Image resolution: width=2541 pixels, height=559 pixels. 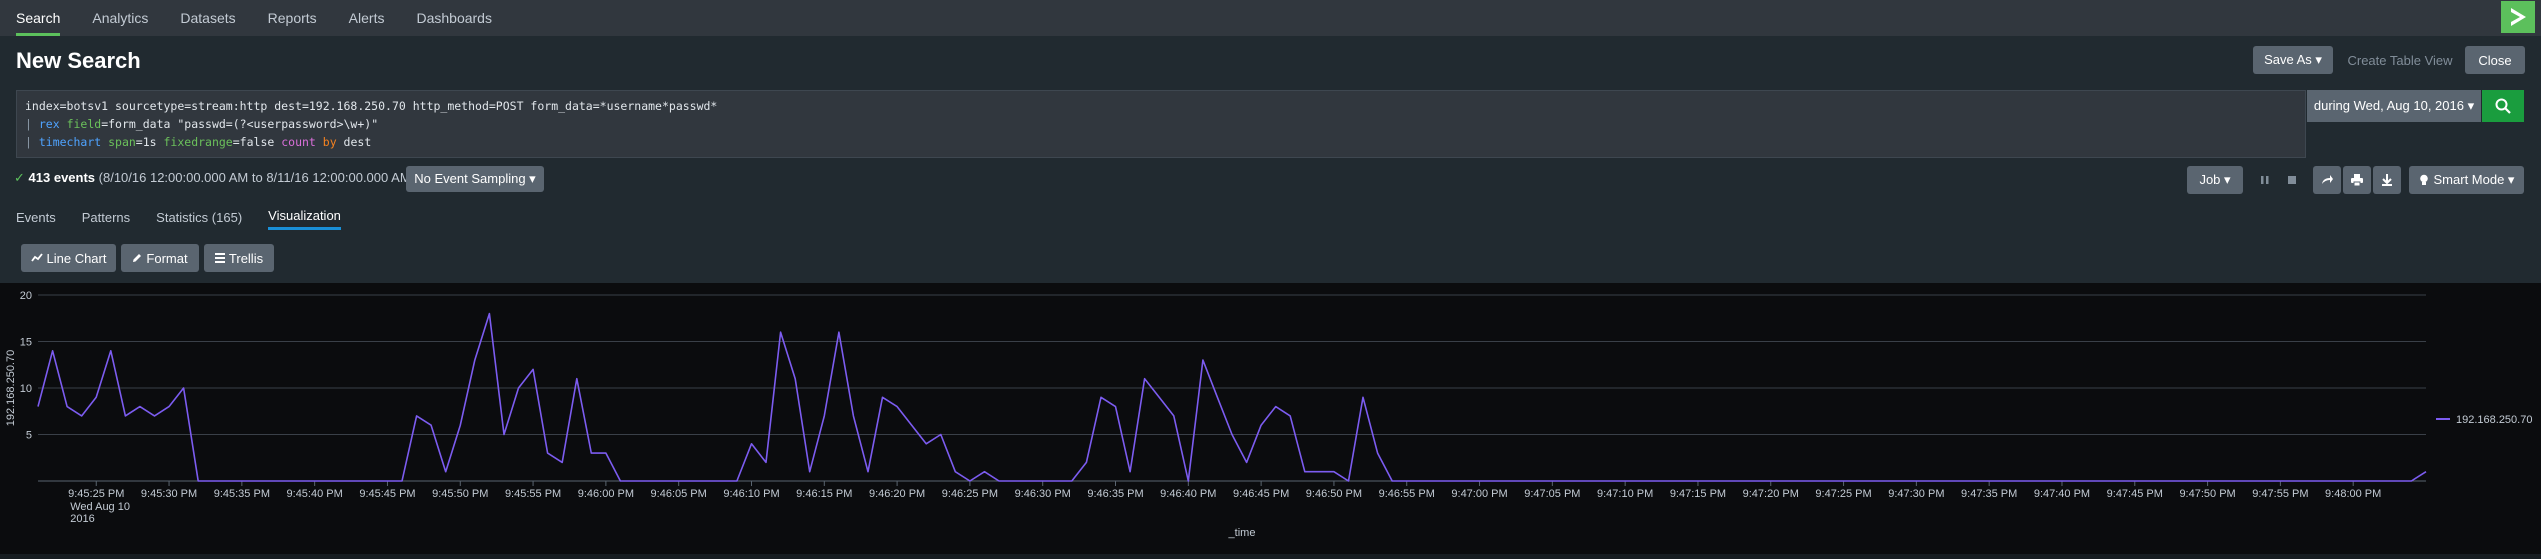 What do you see at coordinates (2387, 180) in the screenshot?
I see `download-icon` at bounding box center [2387, 180].